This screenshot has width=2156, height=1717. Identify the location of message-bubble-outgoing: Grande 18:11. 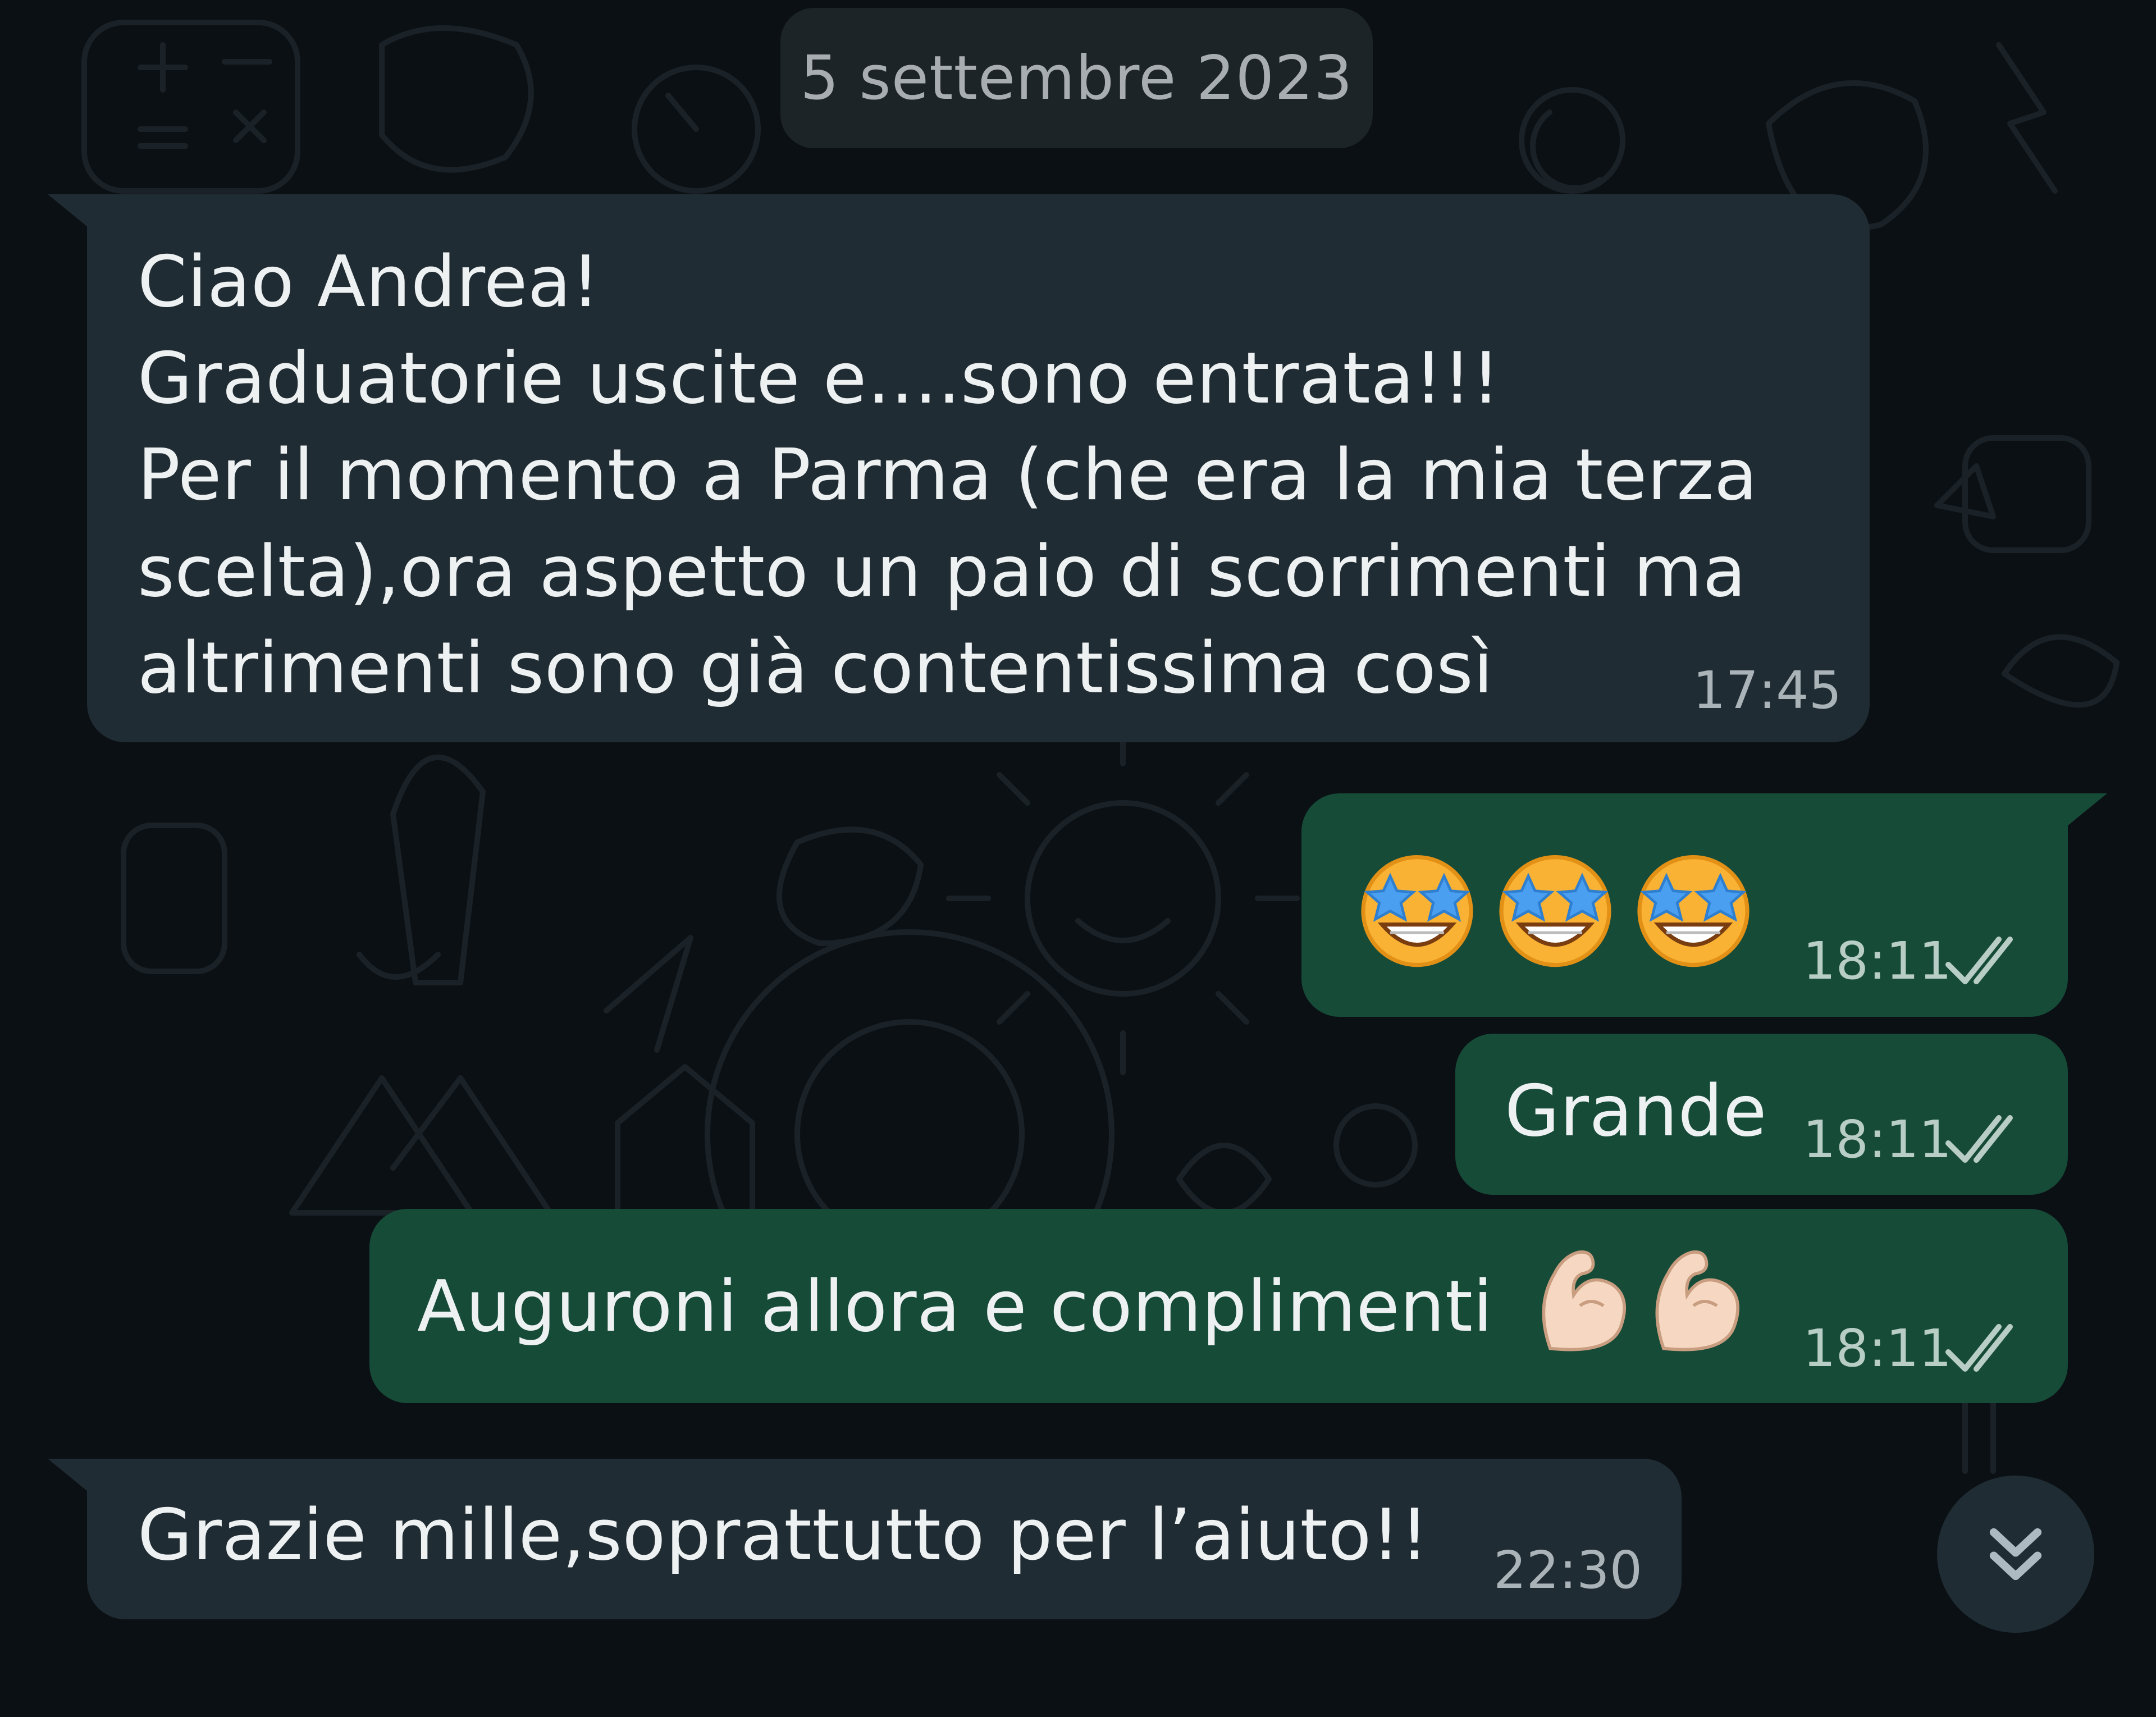
(1761, 1114).